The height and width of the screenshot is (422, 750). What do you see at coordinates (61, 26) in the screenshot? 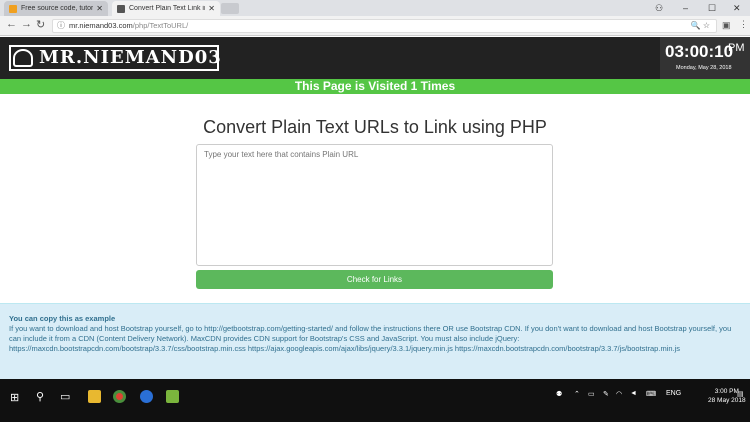
I see `info-icon: ⓘ` at bounding box center [61, 26].